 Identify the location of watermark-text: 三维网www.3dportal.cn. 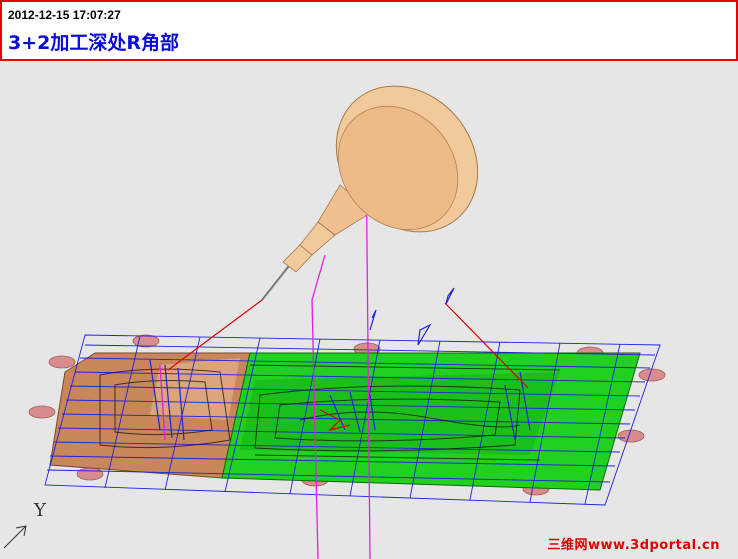
(633, 545).